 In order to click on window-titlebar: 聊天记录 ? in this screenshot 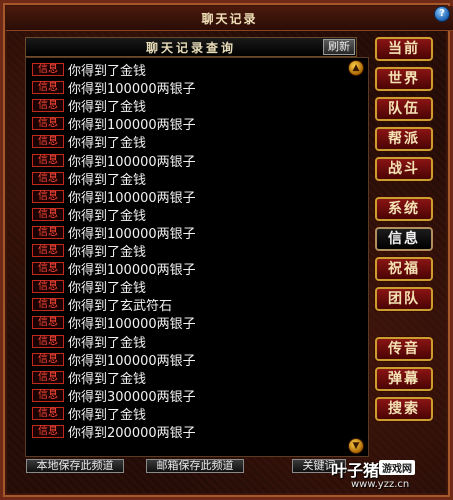, I will do `click(229, 18)`.